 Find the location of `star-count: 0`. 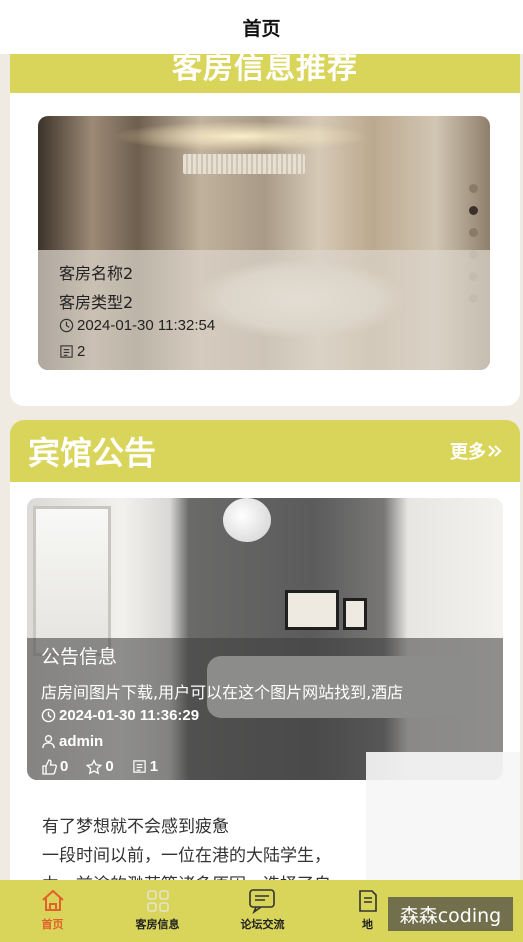

star-count: 0 is located at coordinates (109, 766).